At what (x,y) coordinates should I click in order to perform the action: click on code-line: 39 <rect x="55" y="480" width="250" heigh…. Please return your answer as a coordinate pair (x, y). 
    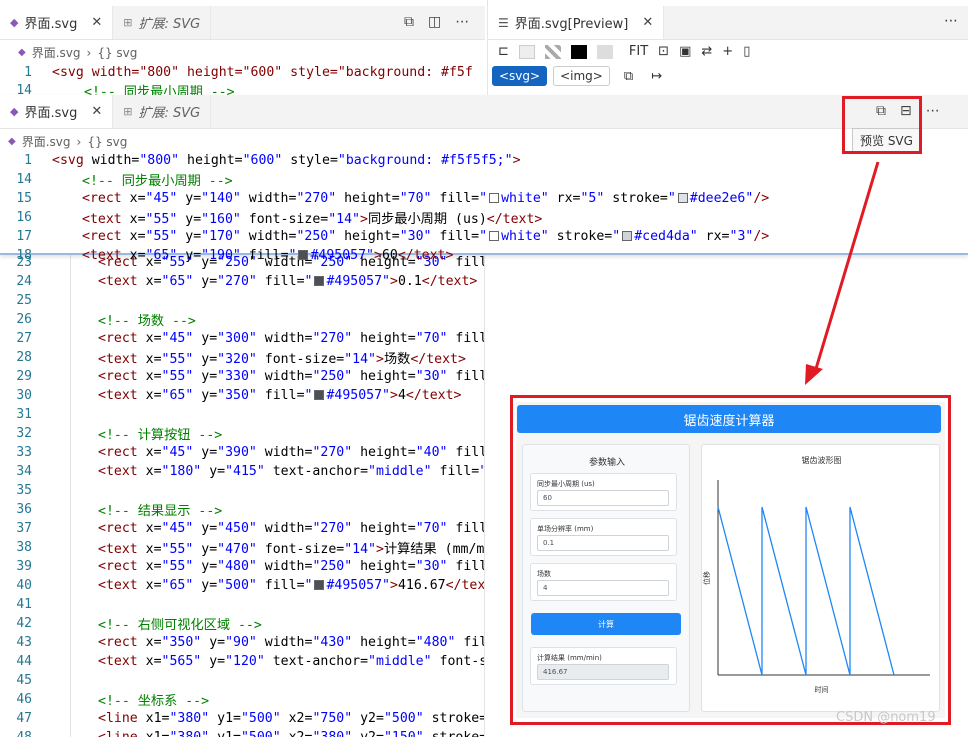
    Looking at the image, I should click on (242, 566).